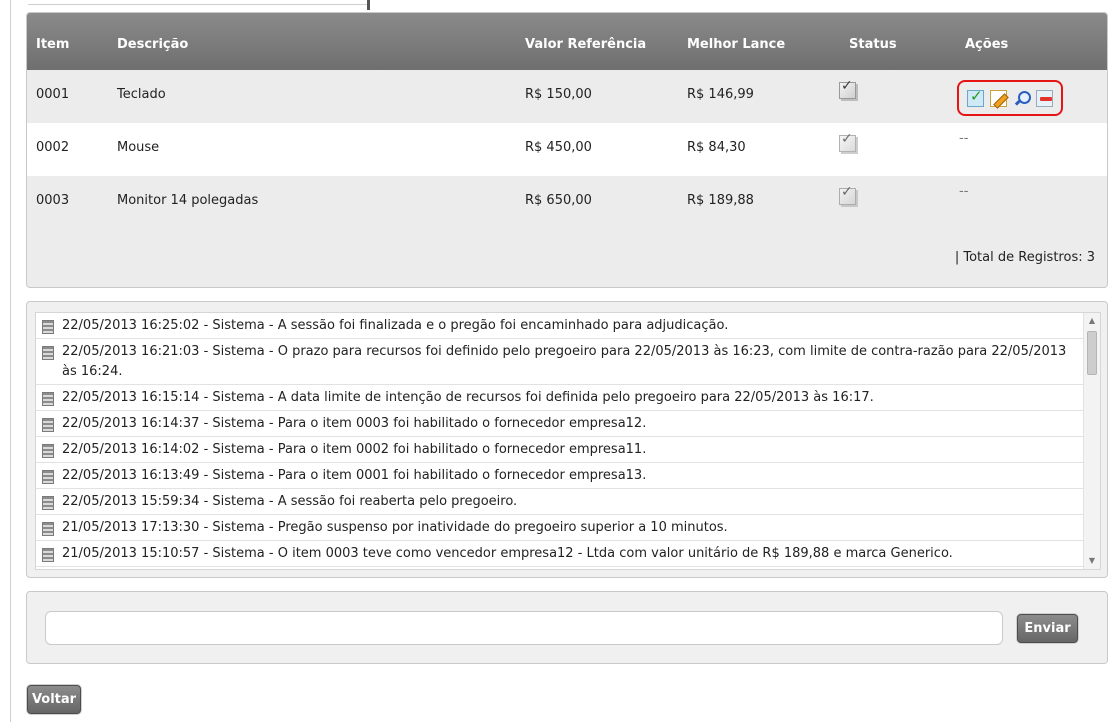 Image resolution: width=1110 pixels, height=722 pixels. Describe the element at coordinates (1092, 561) in the screenshot. I see `scroll-down-arrow-icon: ▼` at that location.